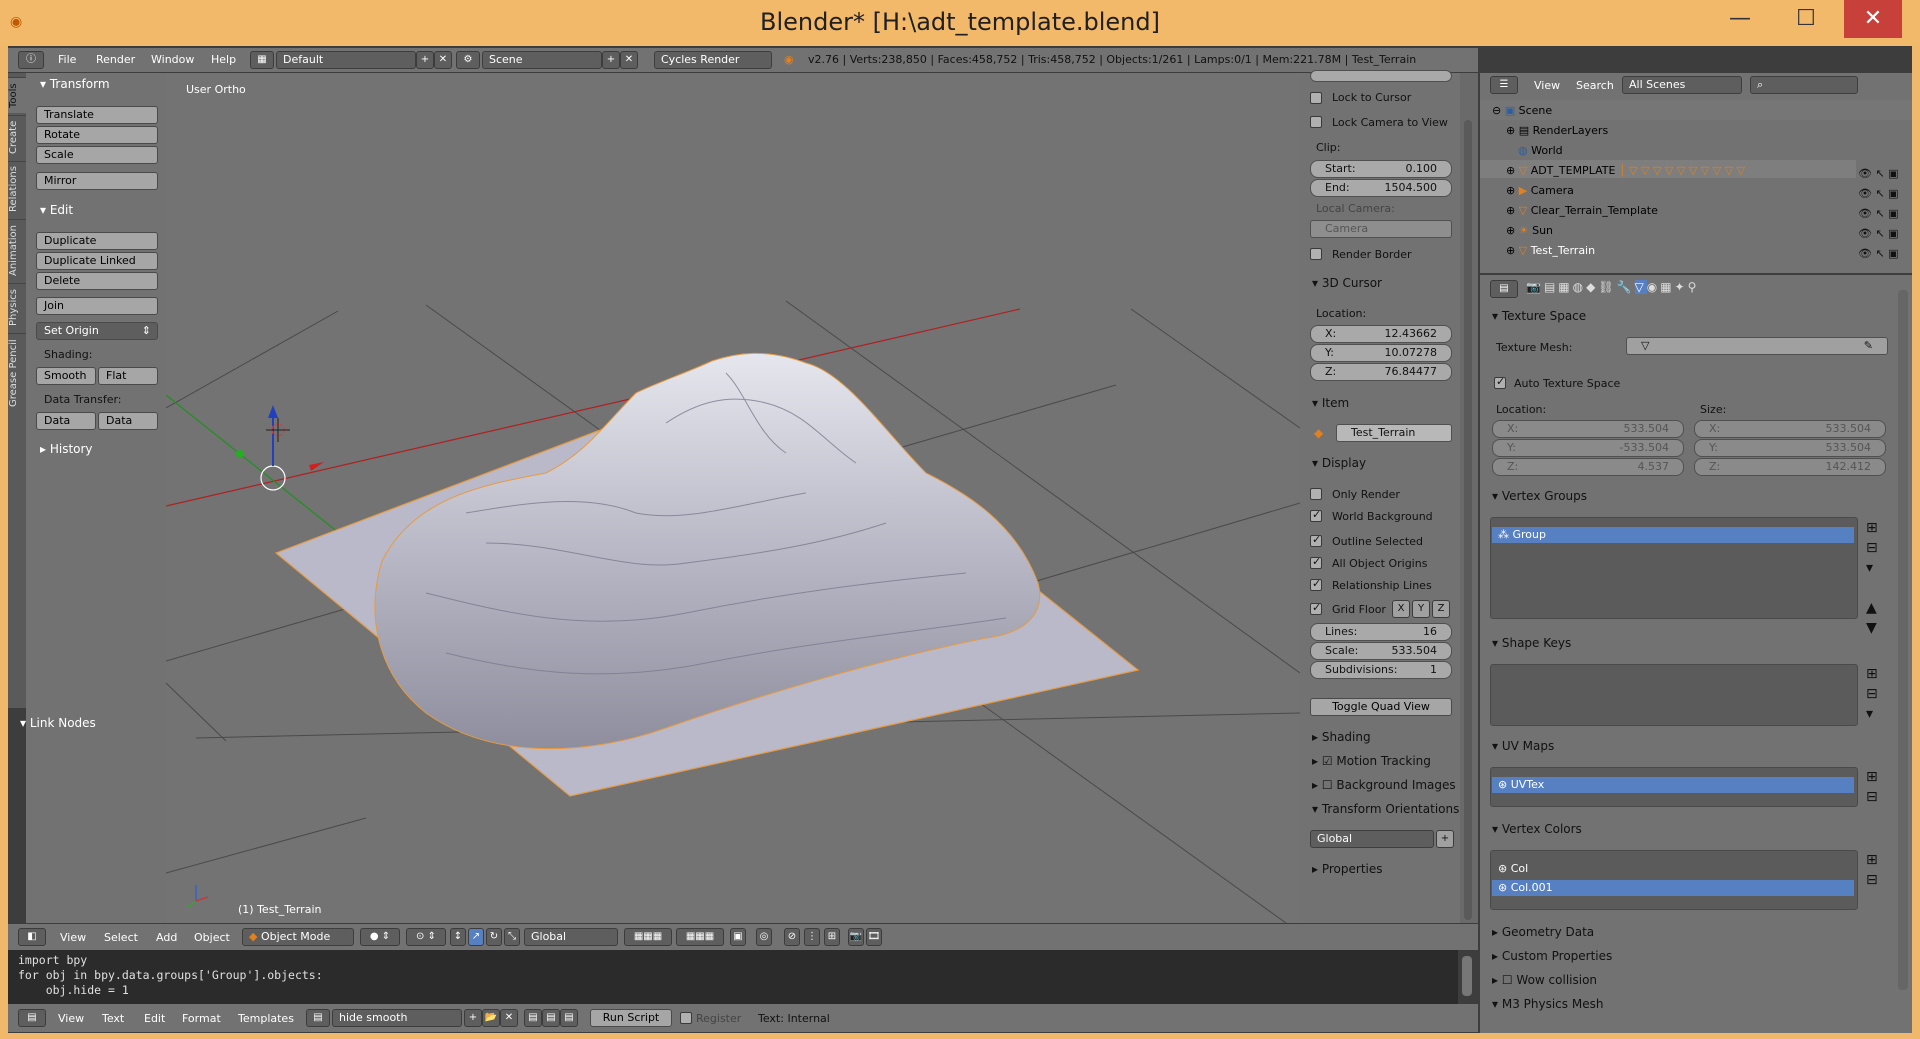  I want to click on outliner-menu-search: Search, so click(1595, 85).